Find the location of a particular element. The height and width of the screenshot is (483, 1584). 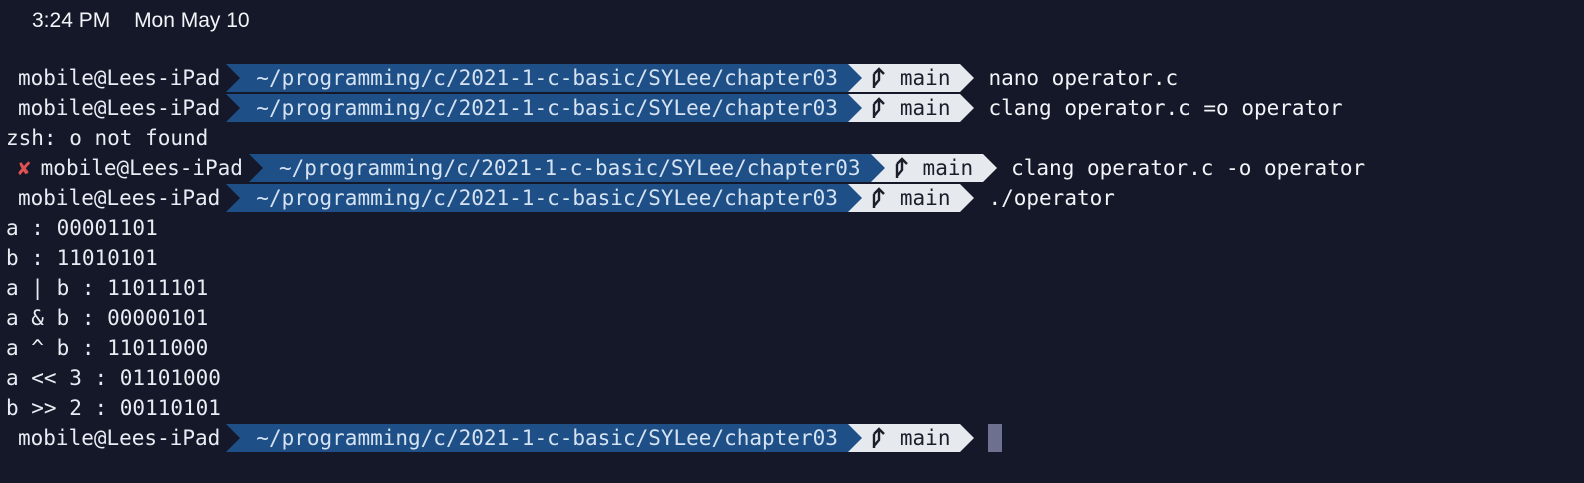

command-text: ./operator is located at coordinates (1051, 198).